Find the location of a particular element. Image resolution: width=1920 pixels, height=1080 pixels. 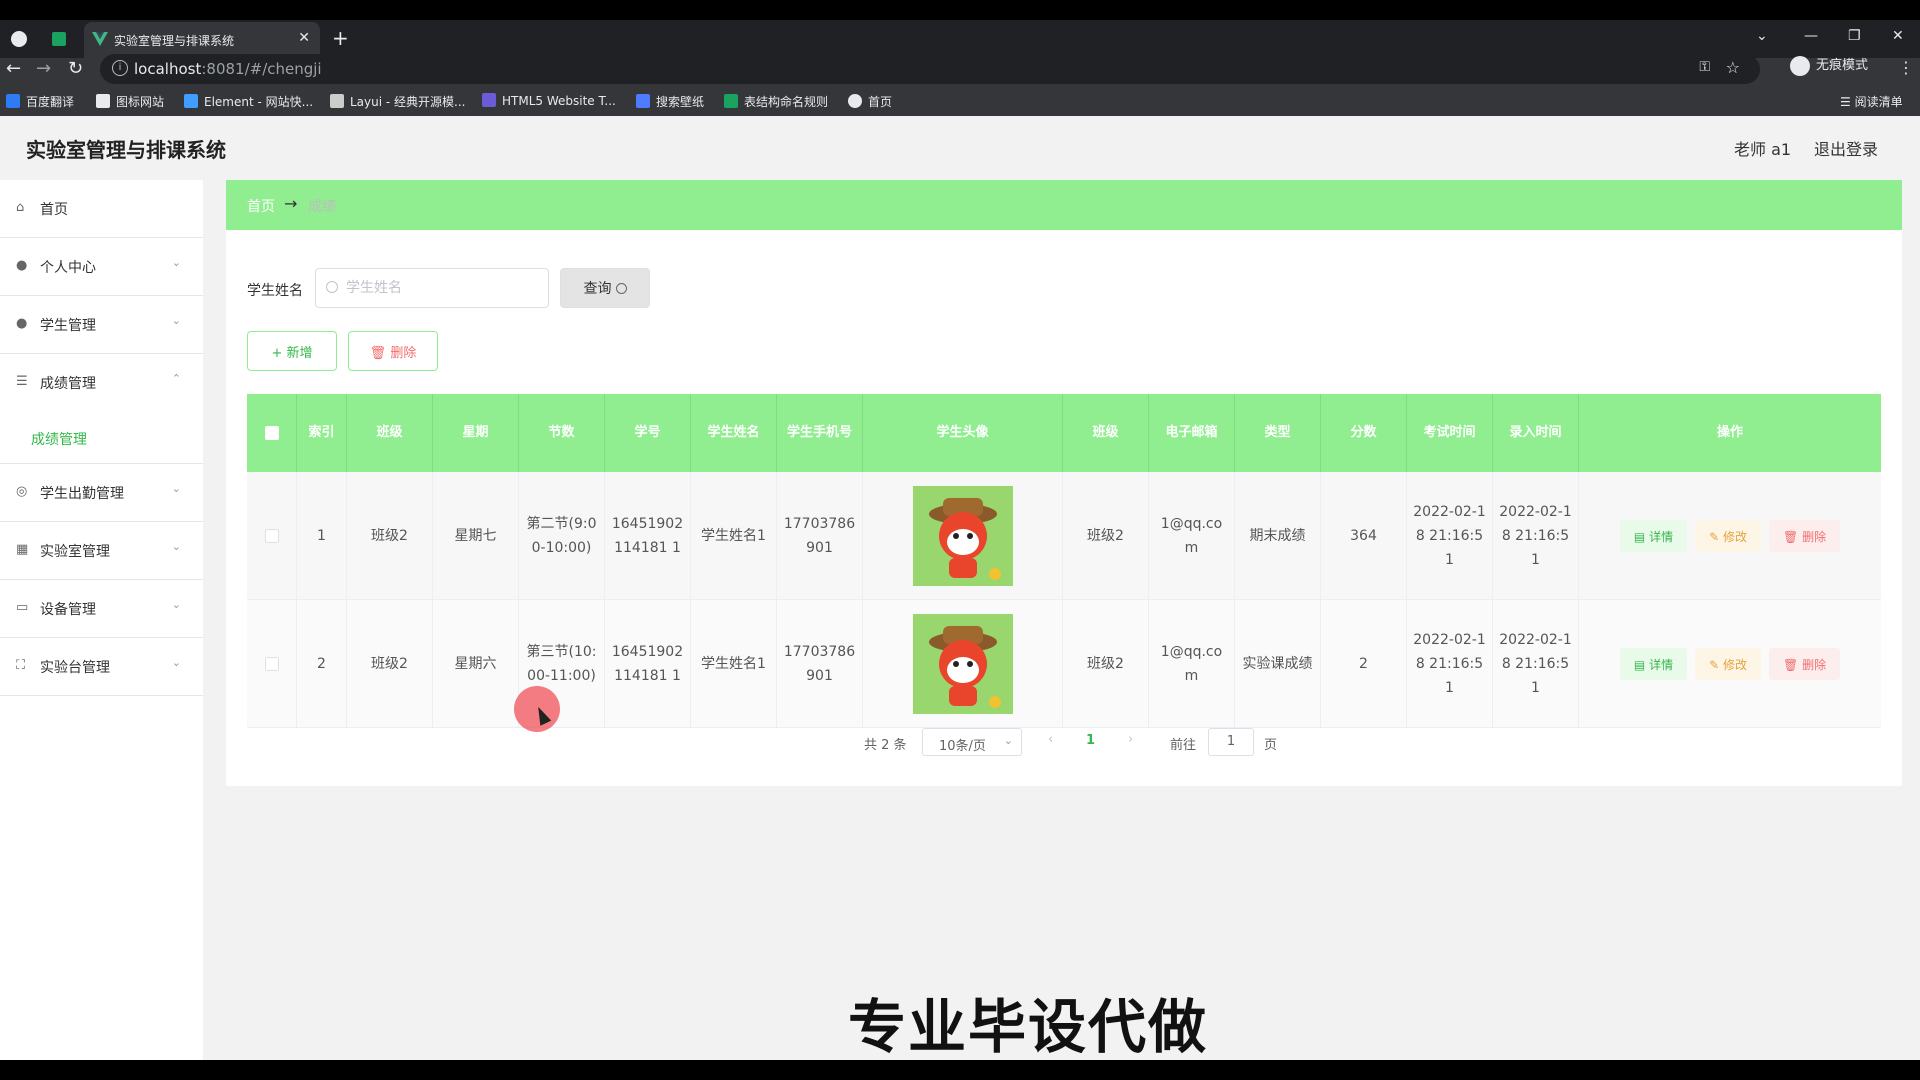

select-all-checkbox is located at coordinates (271, 433).